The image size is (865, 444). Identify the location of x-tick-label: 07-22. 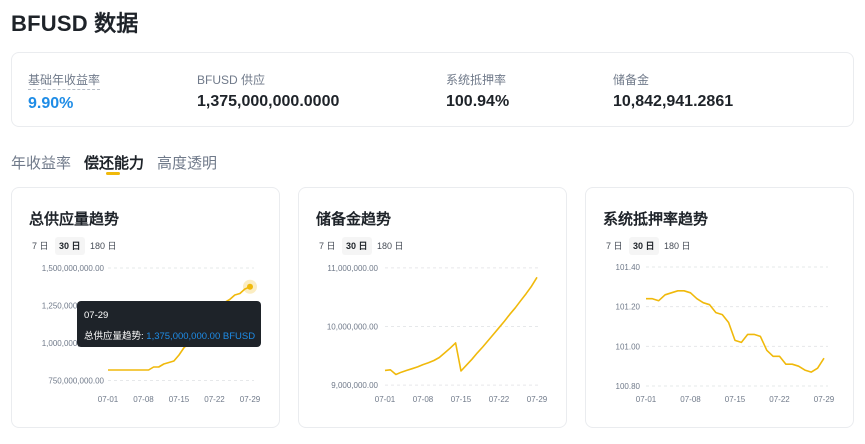
(779, 399).